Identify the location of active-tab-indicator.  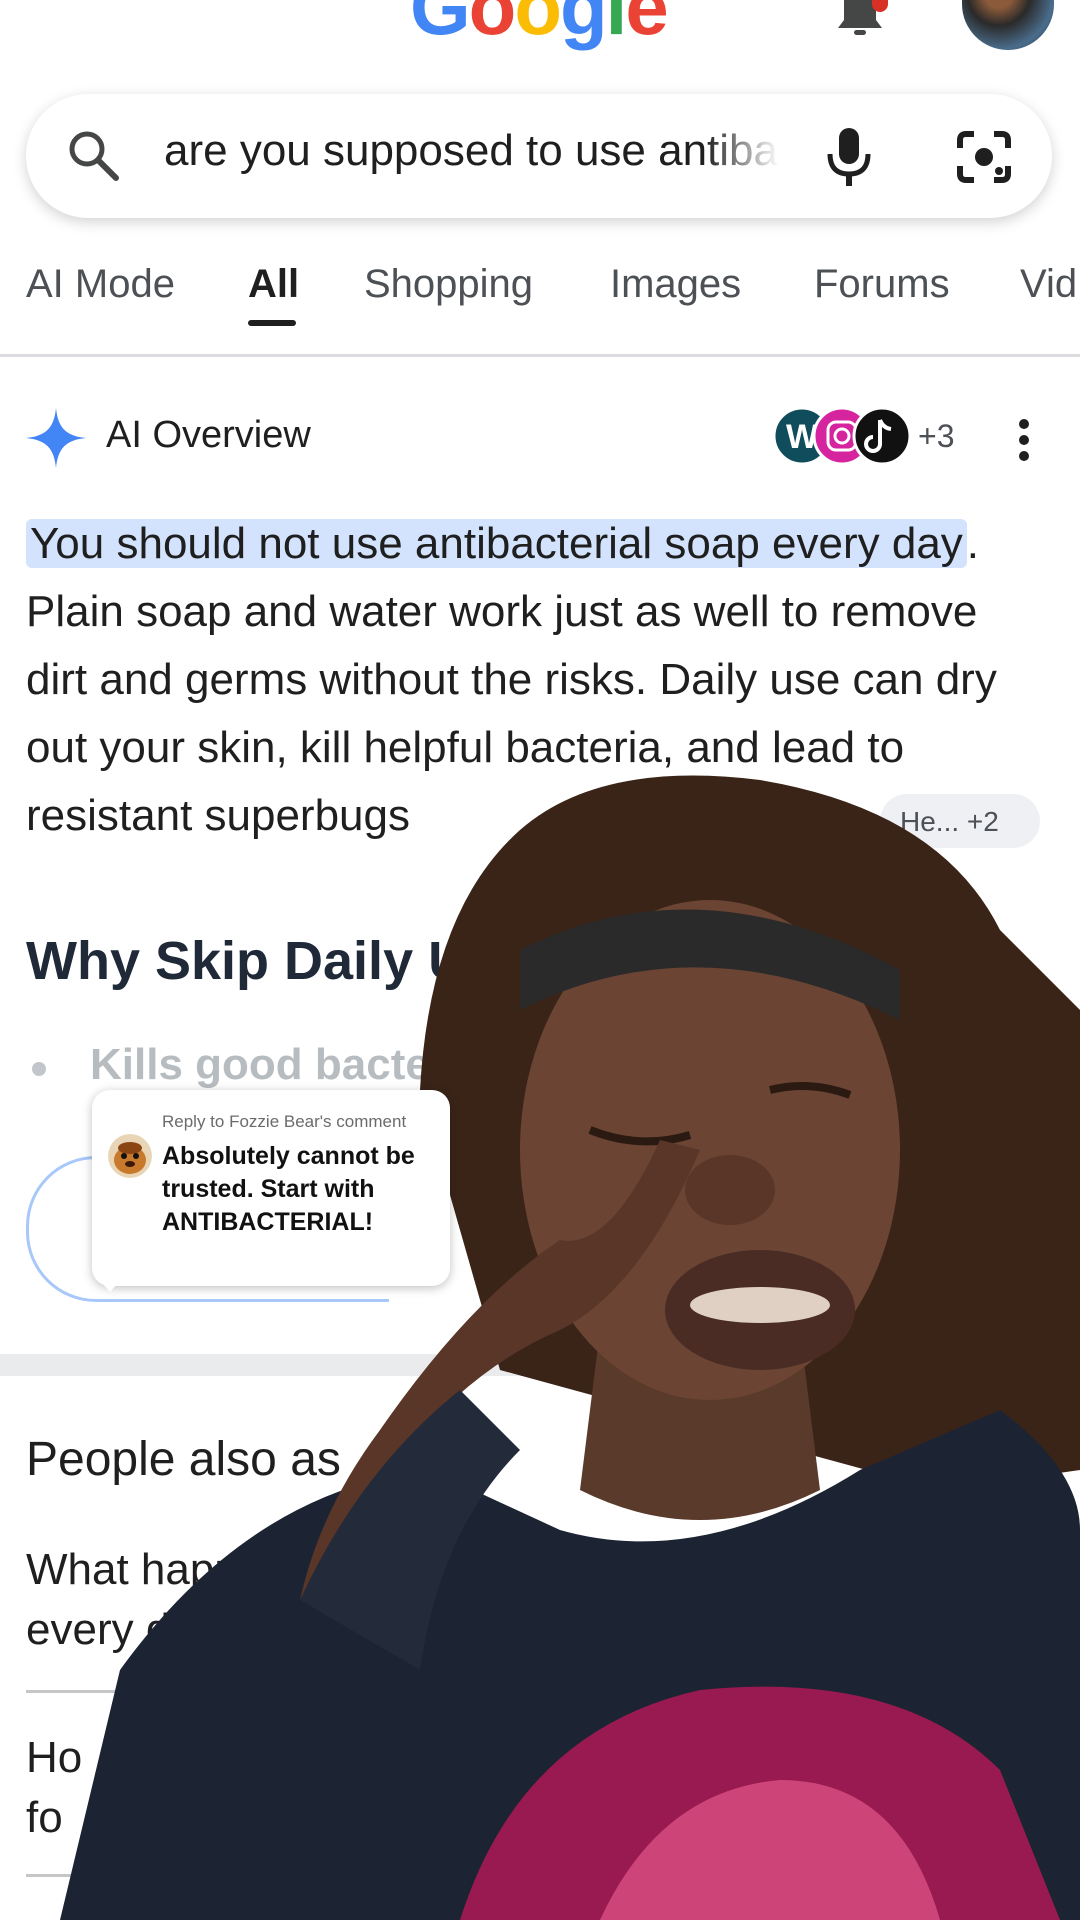
(272, 323).